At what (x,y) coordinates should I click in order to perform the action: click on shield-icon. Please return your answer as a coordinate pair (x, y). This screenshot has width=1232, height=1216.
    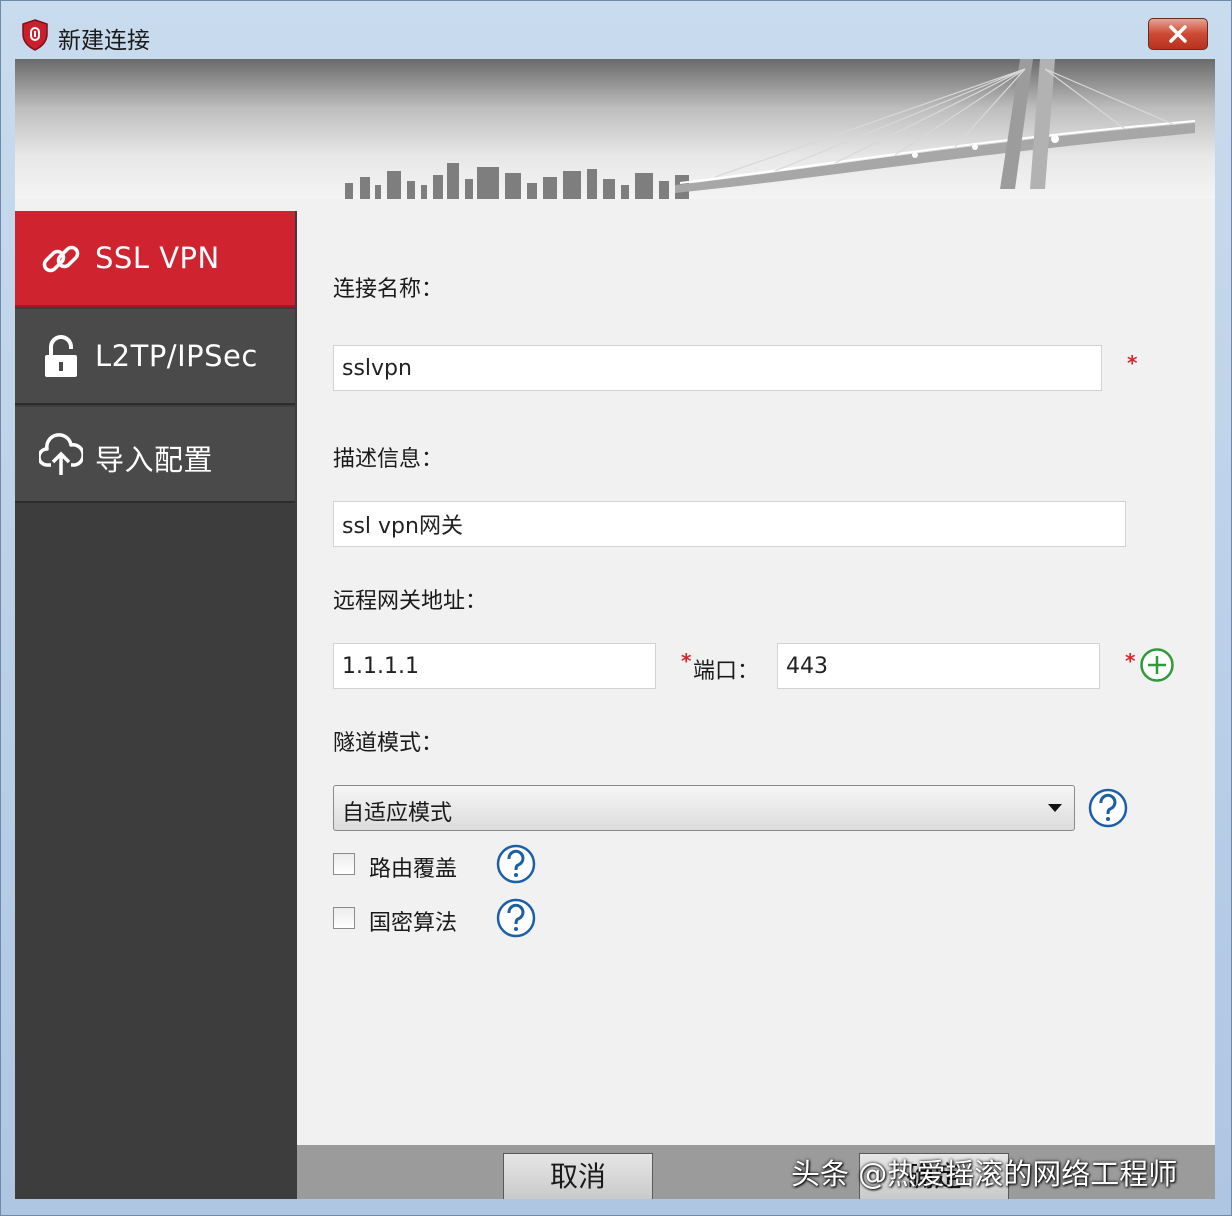
    Looking at the image, I should click on (35, 35).